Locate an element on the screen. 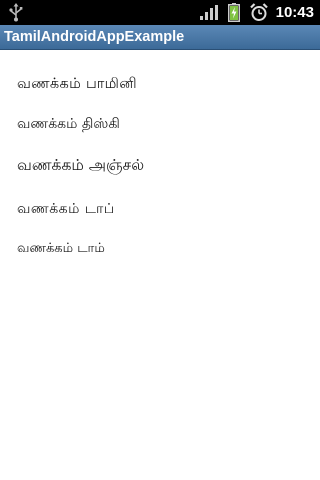 The image size is (320, 480). alarm-clock-icon is located at coordinates (259, 12).